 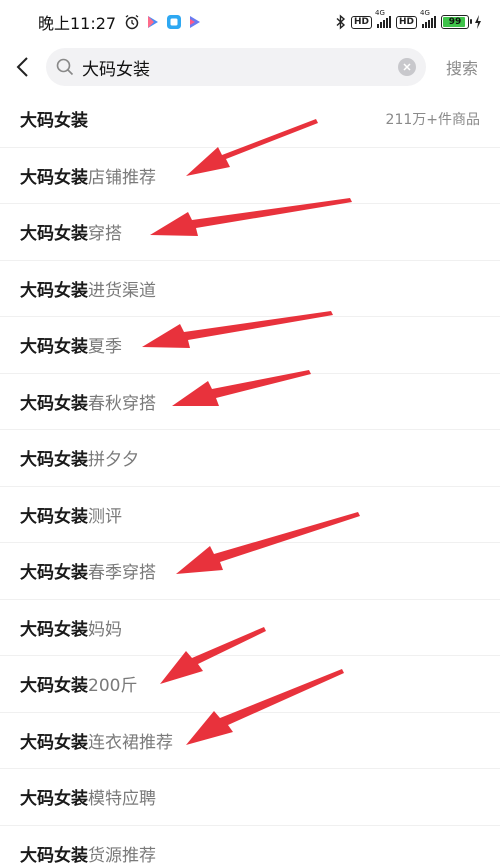 What do you see at coordinates (250, 345) in the screenshot?
I see `suggestion-item: 大码女装 夏季` at bounding box center [250, 345].